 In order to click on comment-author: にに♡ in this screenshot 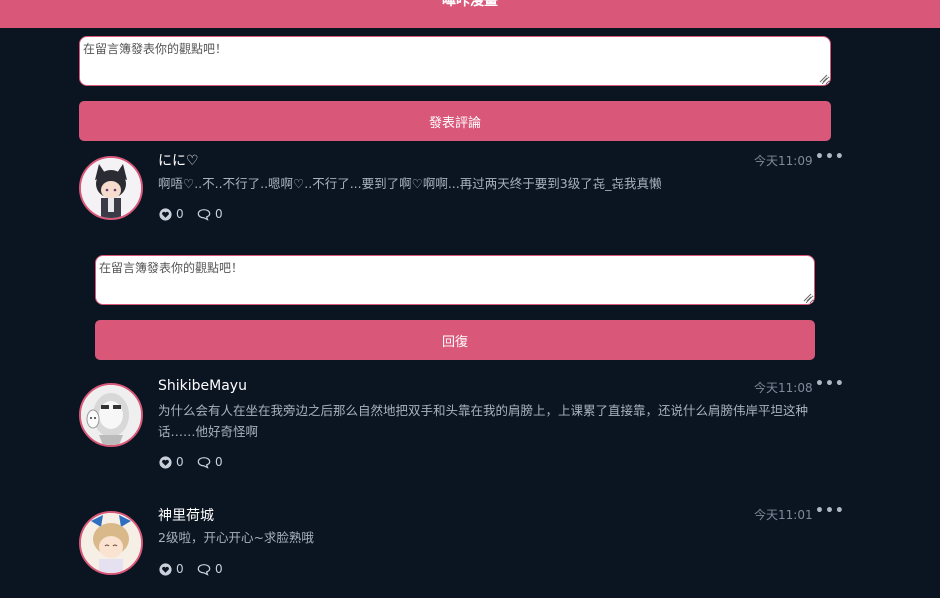, I will do `click(178, 160)`.